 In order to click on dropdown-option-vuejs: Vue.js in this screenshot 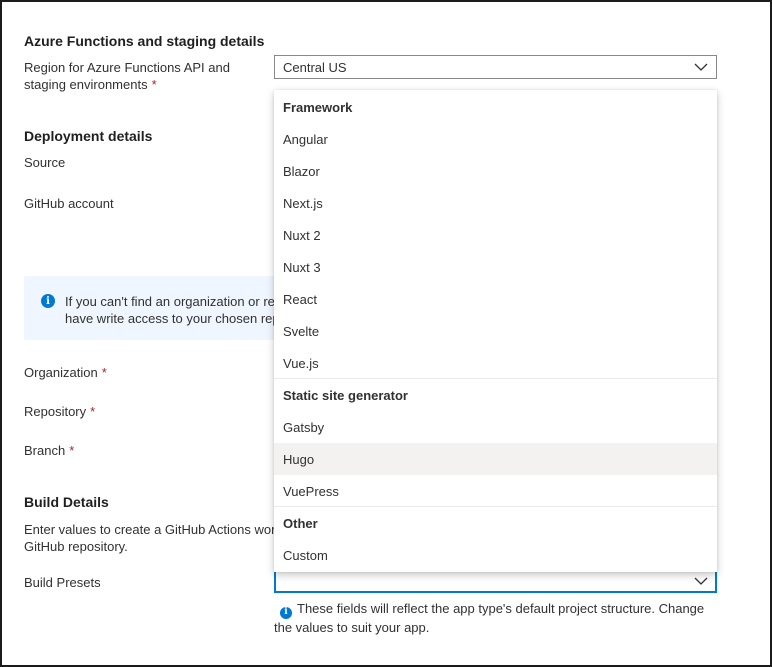, I will do `click(495, 363)`.